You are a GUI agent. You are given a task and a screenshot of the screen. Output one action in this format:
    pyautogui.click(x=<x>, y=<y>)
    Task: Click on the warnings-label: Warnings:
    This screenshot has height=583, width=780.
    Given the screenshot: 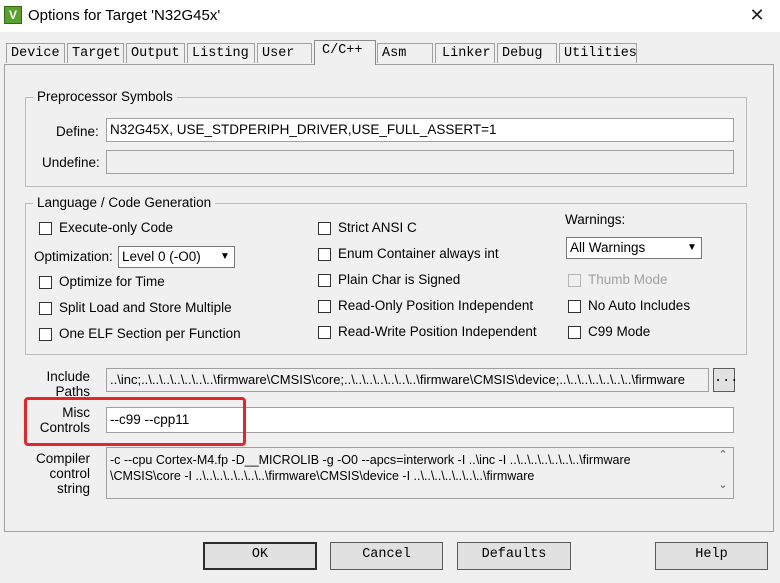 What is the action you would take?
    pyautogui.click(x=595, y=219)
    